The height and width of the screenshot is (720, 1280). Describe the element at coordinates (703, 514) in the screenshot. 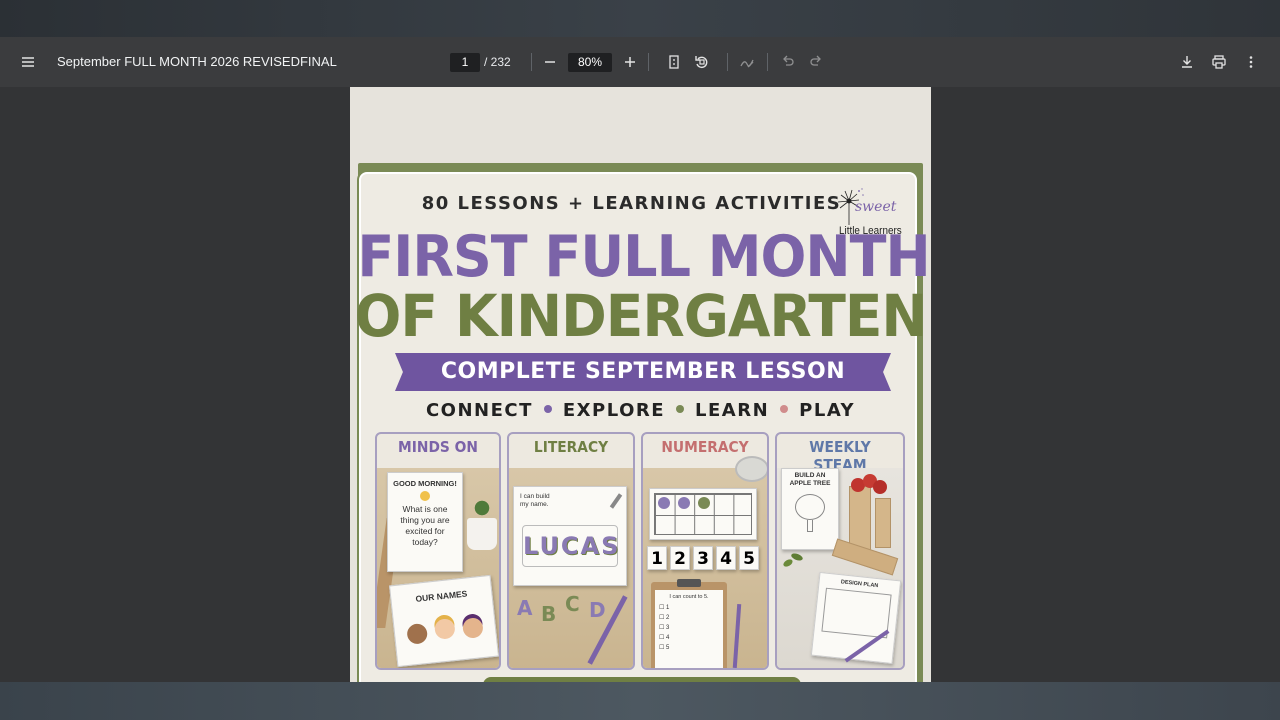

I see `ten-frame` at that location.